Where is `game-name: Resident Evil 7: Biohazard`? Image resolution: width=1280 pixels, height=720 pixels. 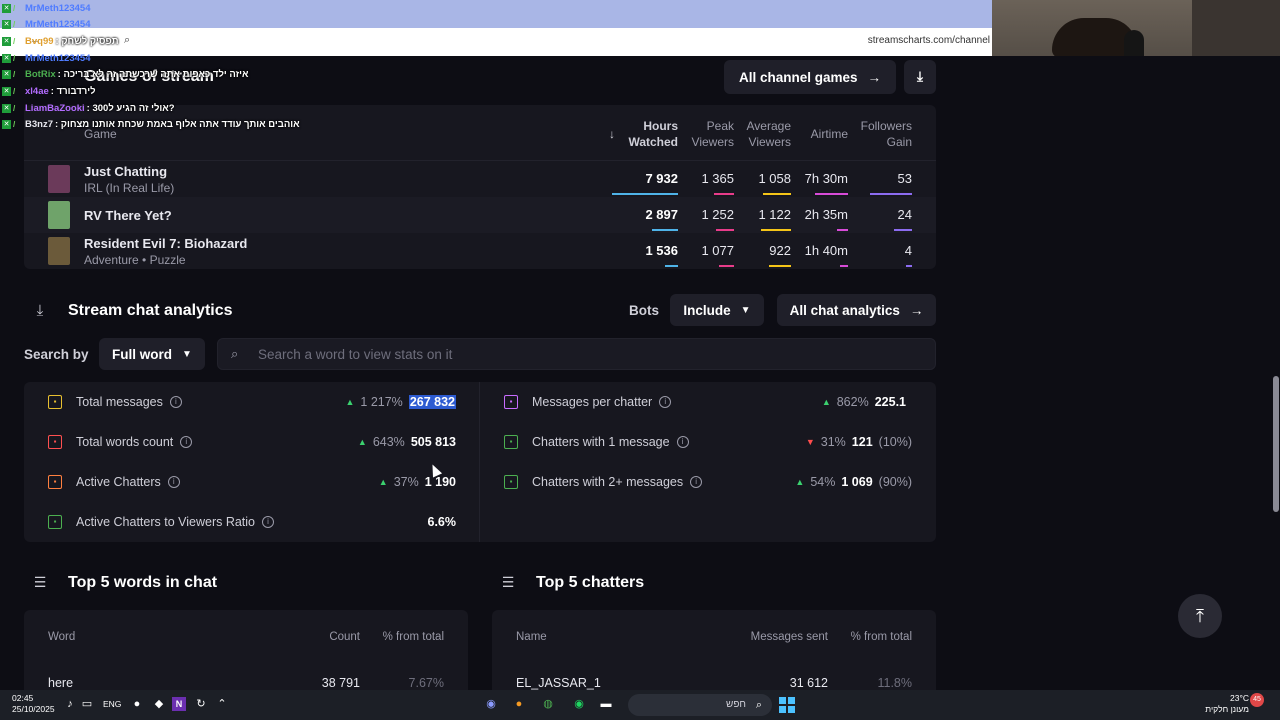 game-name: Resident Evil 7: Biohazard is located at coordinates (165, 243).